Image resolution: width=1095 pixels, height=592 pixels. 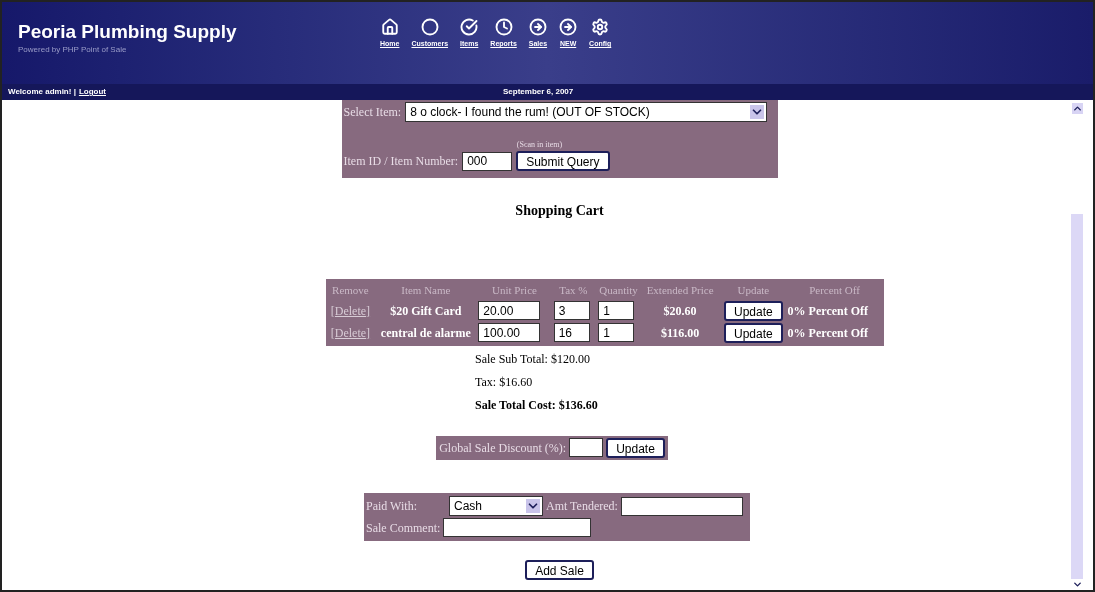 I want to click on select-item-label: Select Item:, so click(x=372, y=112).